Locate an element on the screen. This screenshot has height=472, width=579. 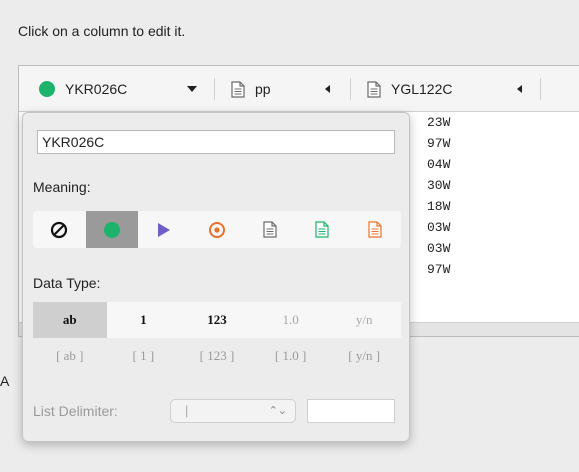
meaning-option-doc-gray is located at coordinates (269, 229).